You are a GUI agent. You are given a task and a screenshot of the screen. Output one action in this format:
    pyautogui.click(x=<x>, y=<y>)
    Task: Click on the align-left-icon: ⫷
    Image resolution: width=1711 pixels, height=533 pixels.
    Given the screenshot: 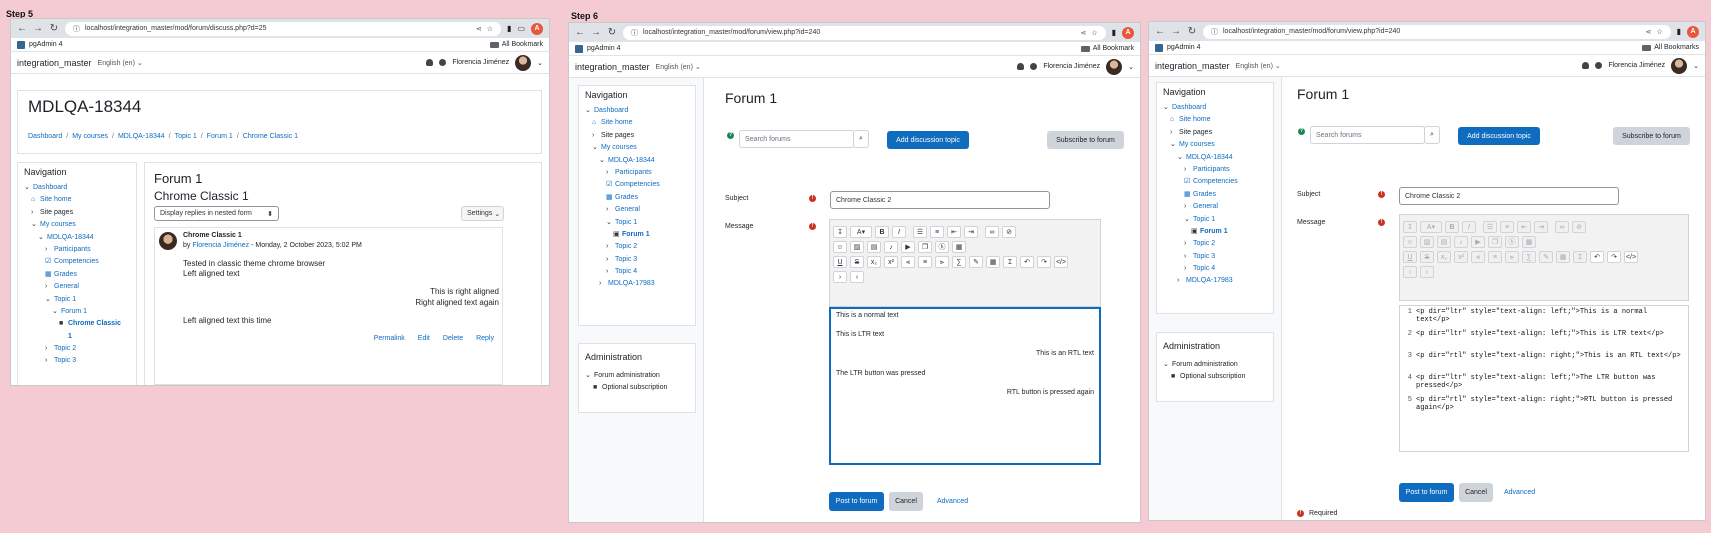 What is the action you would take?
    pyautogui.click(x=908, y=262)
    